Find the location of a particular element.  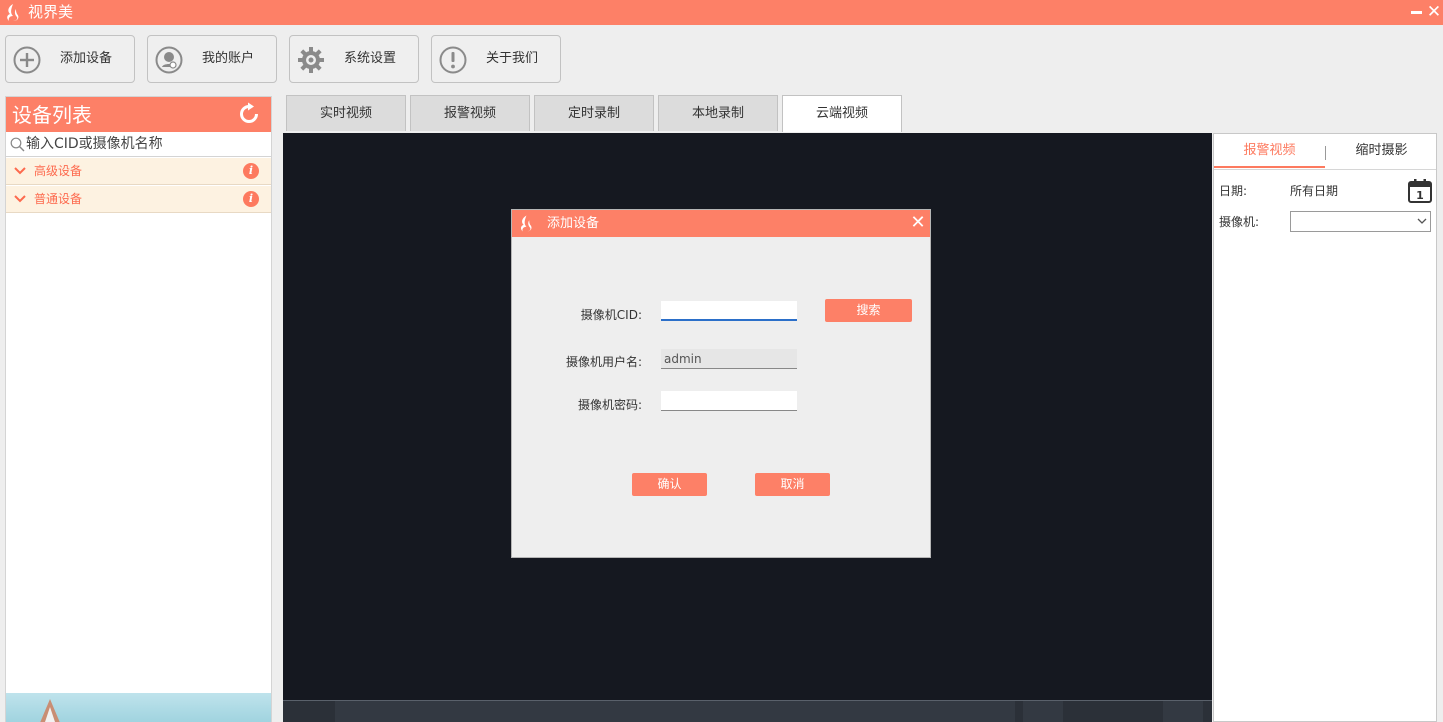

date-value: 所有日期 is located at coordinates (1314, 191).